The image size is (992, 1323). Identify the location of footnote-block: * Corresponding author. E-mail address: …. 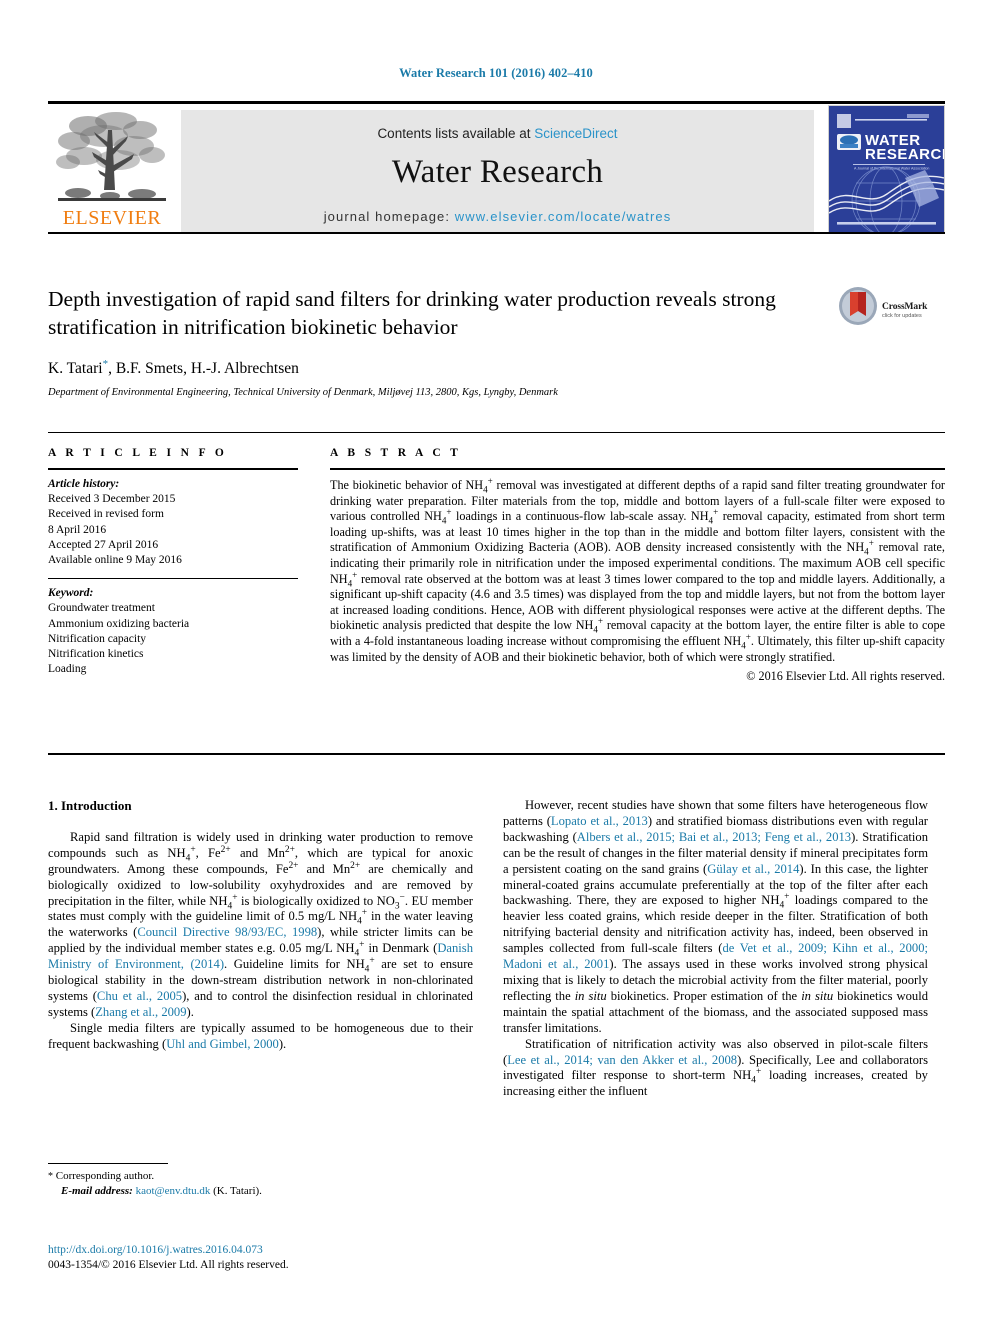
(260, 1183).